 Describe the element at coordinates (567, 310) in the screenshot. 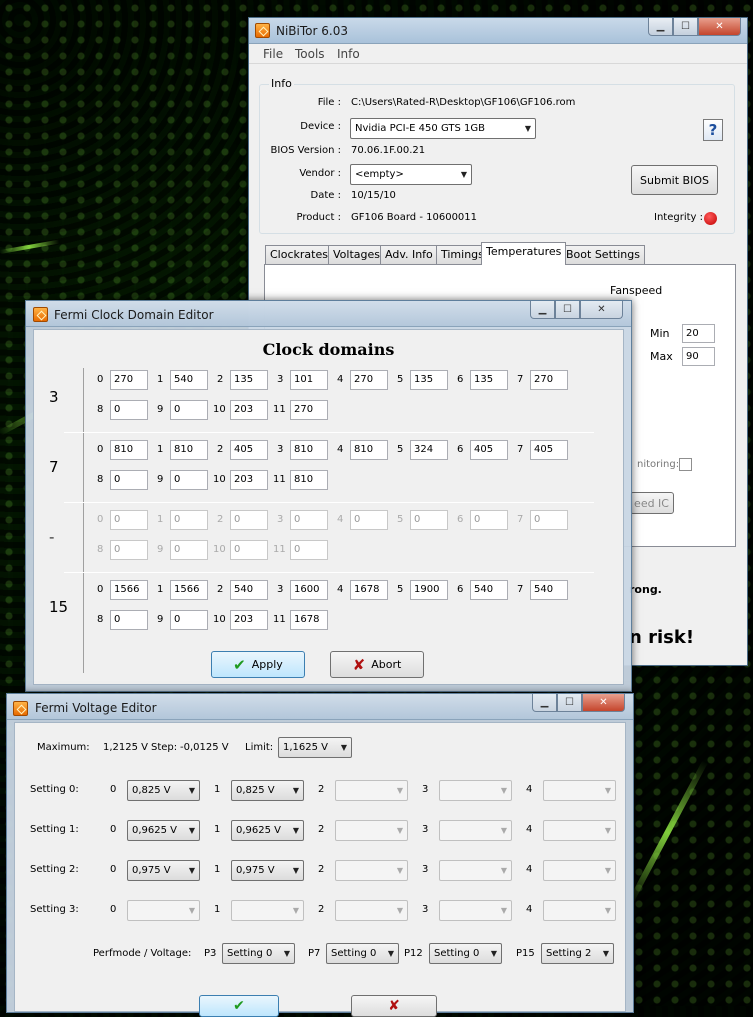

I see `clock-editor-maximize-button: ☐` at that location.